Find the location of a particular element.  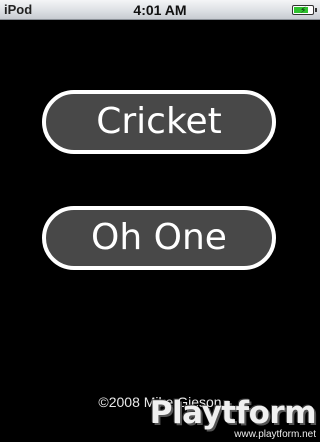

status-bar: iPod 4:01 AM ⚡ is located at coordinates (160, 10).